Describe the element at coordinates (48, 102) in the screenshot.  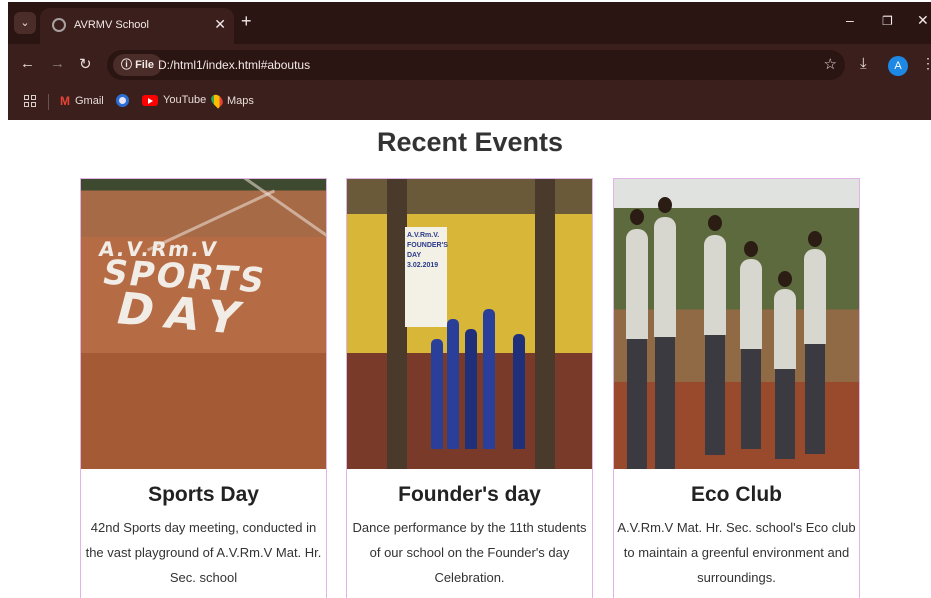
I see `bookmarks-divider` at that location.